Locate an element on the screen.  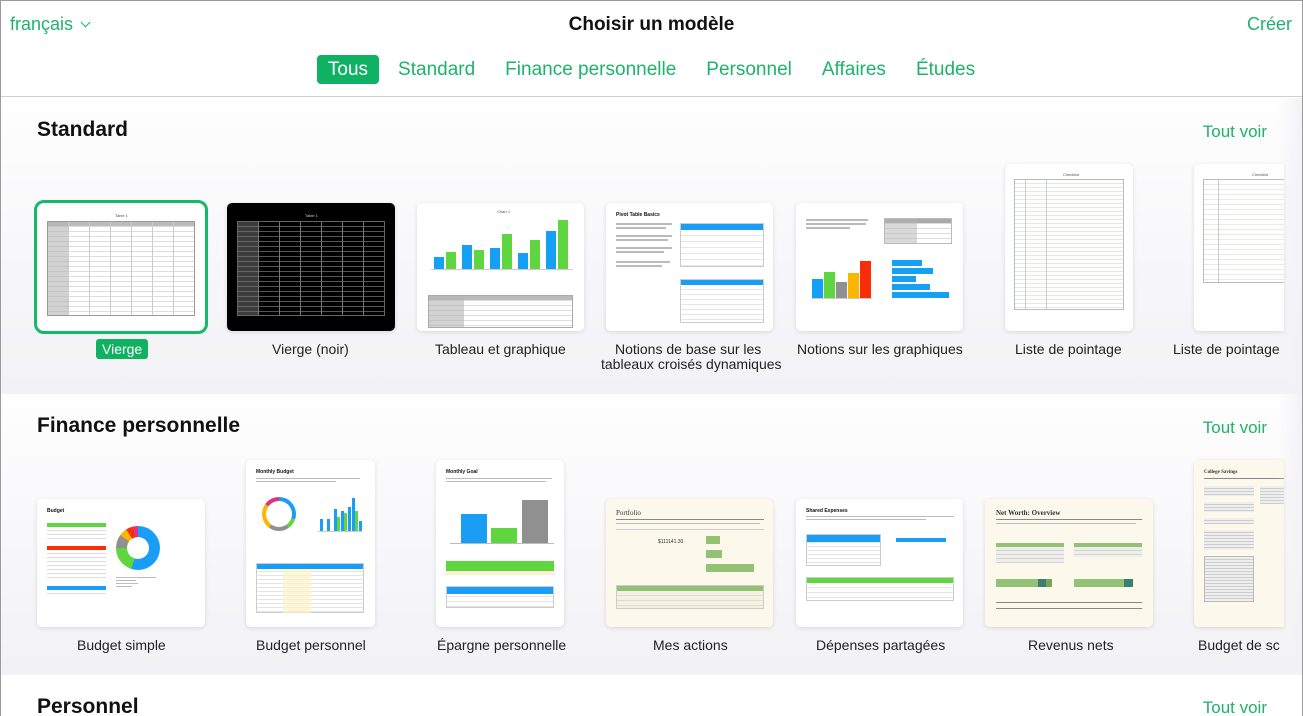
template-thumbnail is located at coordinates (879, 267).